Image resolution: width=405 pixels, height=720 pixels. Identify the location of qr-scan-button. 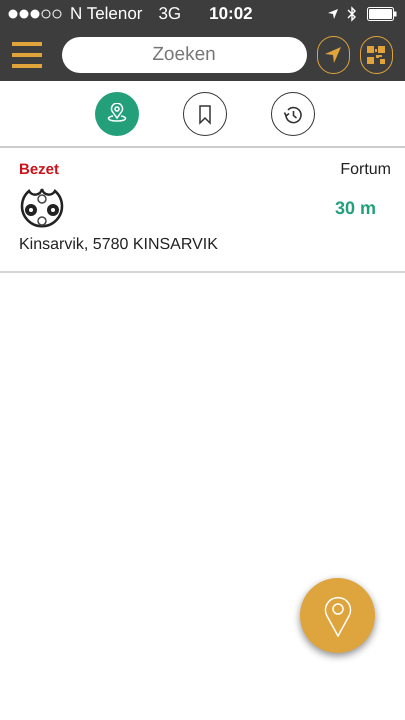
(377, 55).